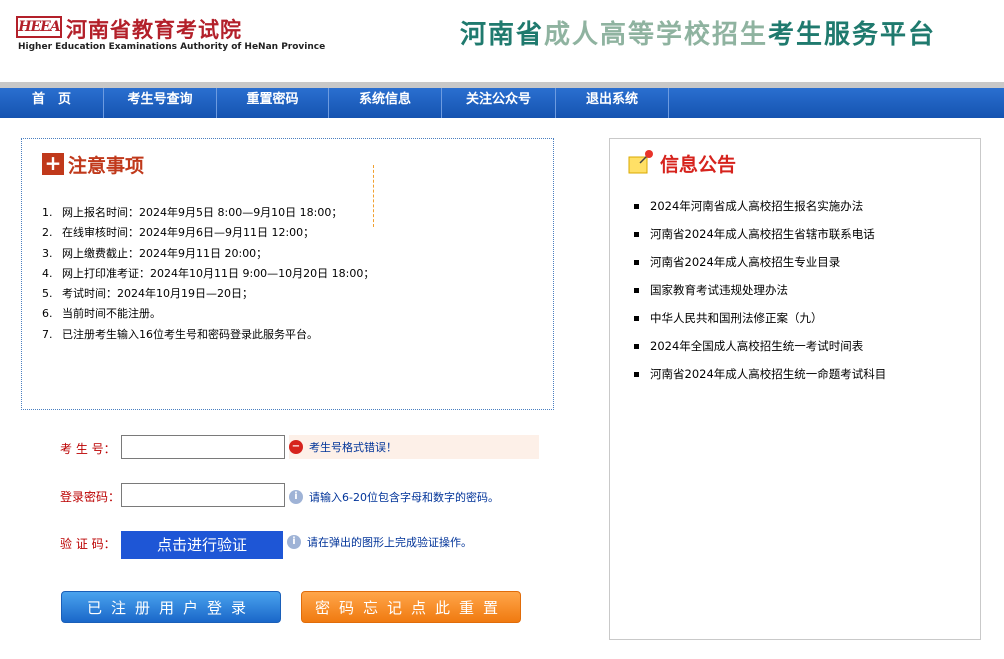 The image size is (1004, 659). Describe the element at coordinates (203, 447) in the screenshot. I see `examinee-number-input` at that location.